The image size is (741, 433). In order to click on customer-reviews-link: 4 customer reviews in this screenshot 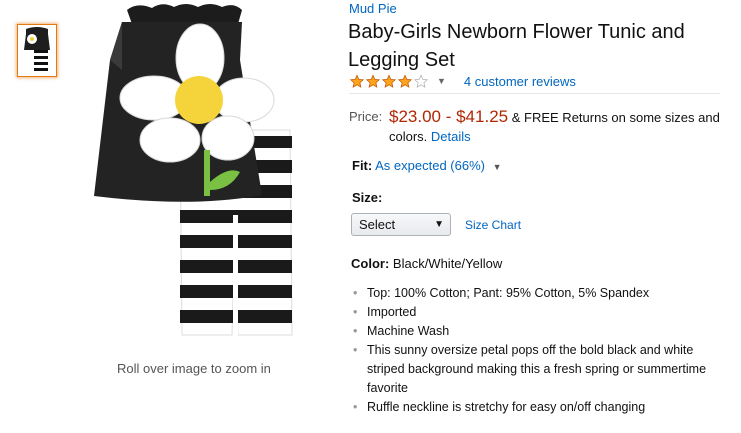, I will do `click(520, 81)`.